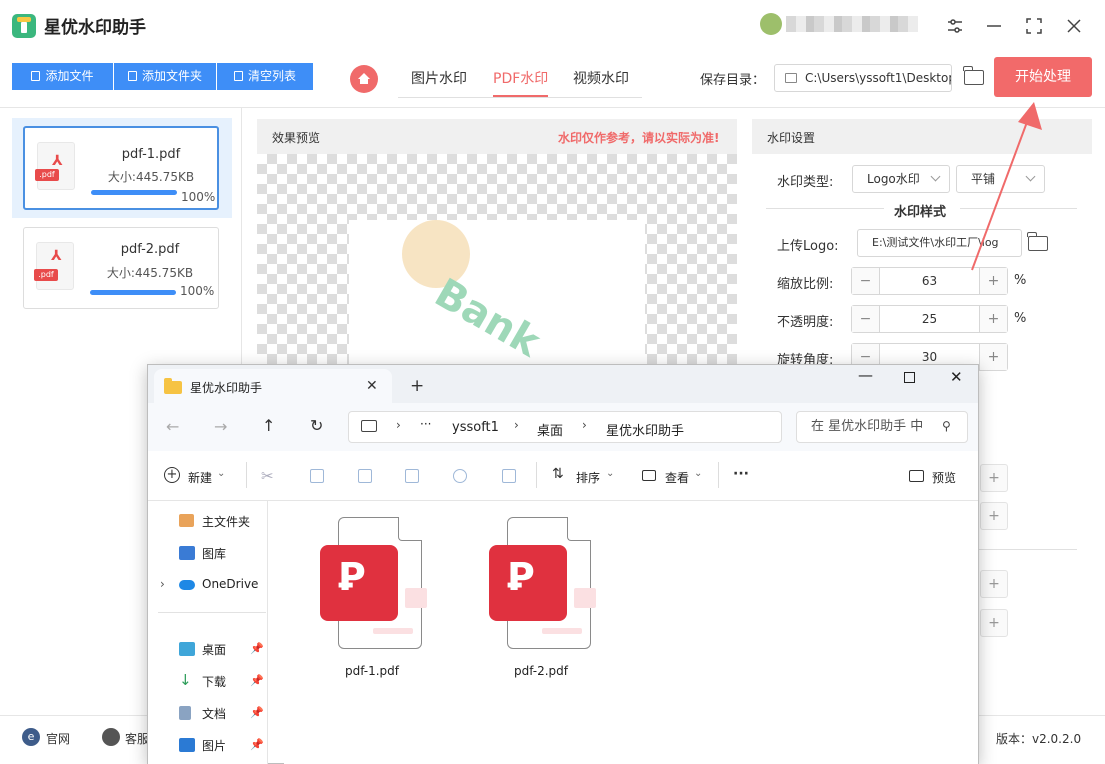  What do you see at coordinates (137, 738) in the screenshot?
I see `service-link: 客服` at bounding box center [137, 738].